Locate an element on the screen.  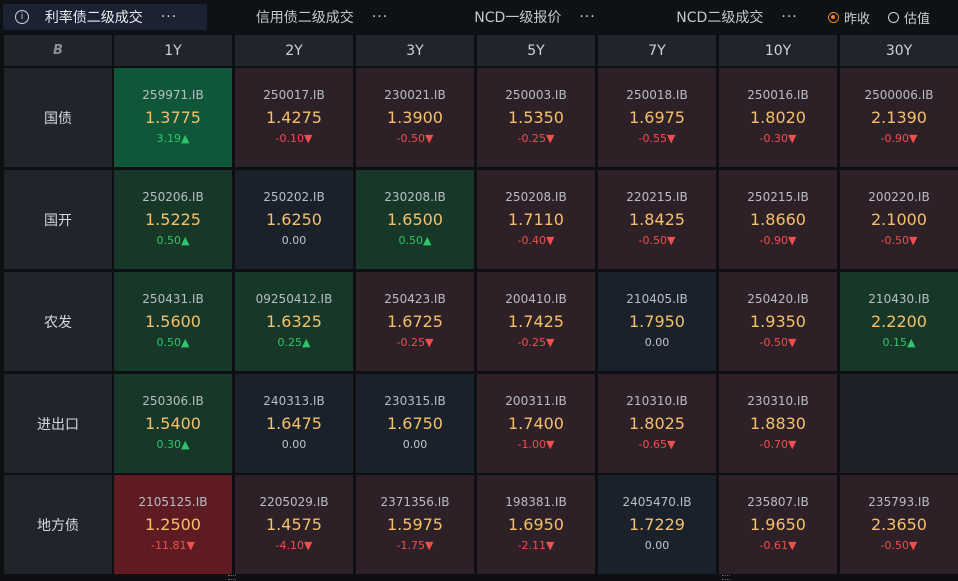
yield-value: 1.6325 is located at coordinates (294, 321).